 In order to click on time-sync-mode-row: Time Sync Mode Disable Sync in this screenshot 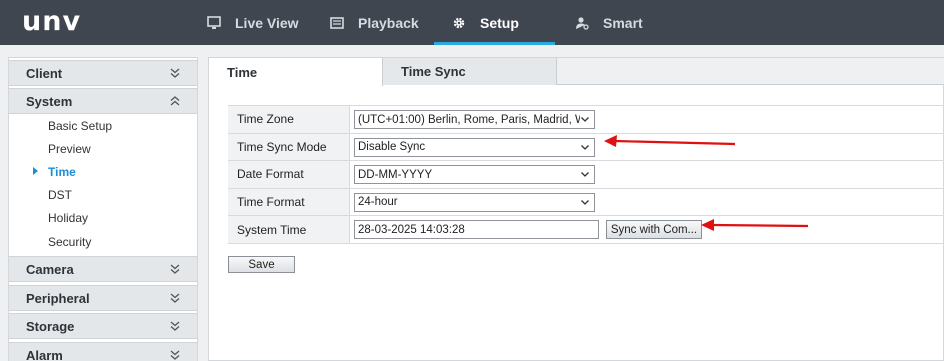, I will do `click(586, 147)`.